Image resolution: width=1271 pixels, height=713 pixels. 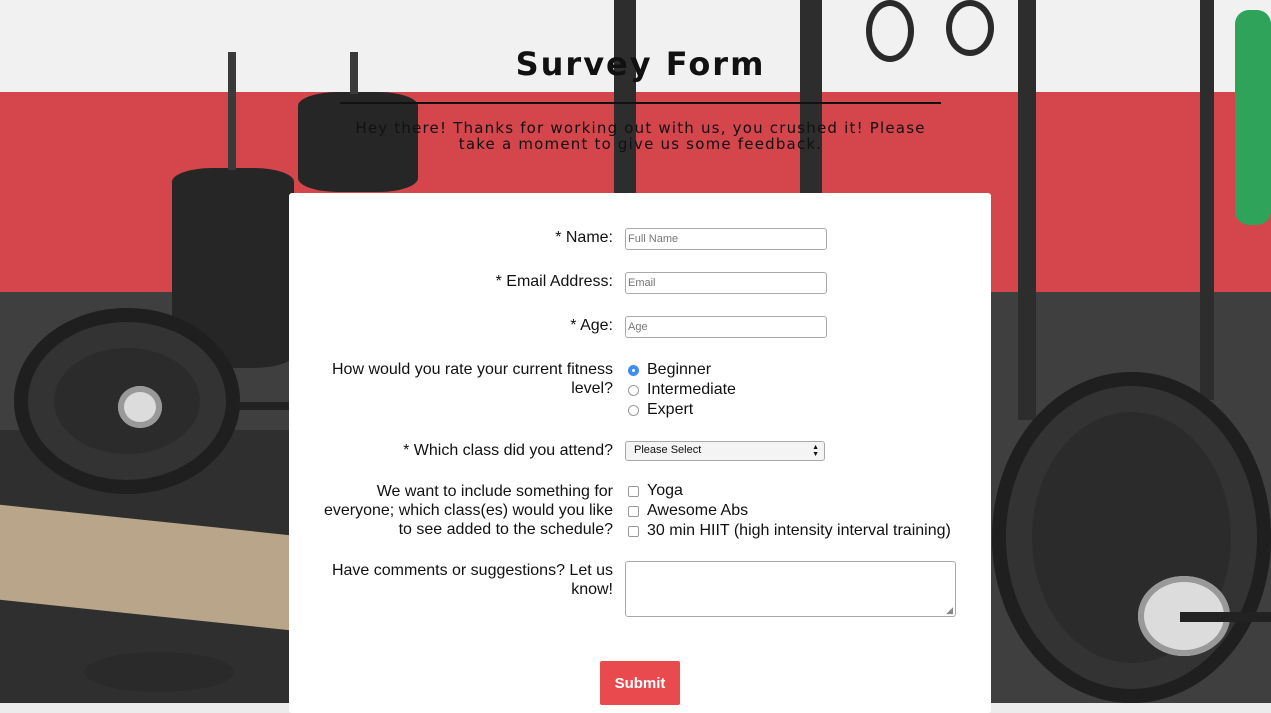 I want to click on fitness-level-radio-group: Beginner Intermediate Expert, so click(x=680, y=390).